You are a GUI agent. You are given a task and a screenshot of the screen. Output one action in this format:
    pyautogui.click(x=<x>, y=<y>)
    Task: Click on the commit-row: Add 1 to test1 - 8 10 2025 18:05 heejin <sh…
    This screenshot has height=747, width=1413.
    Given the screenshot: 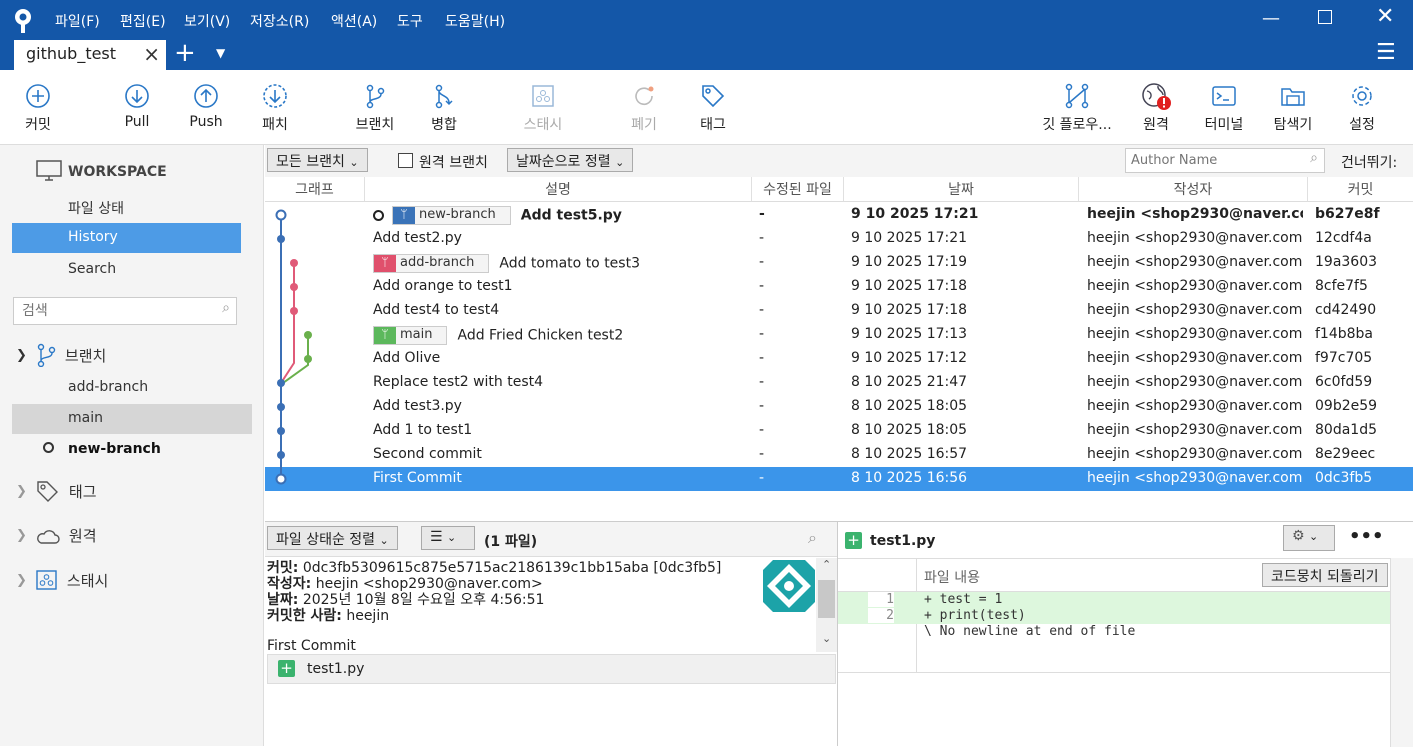 What is the action you would take?
    pyautogui.click(x=839, y=431)
    